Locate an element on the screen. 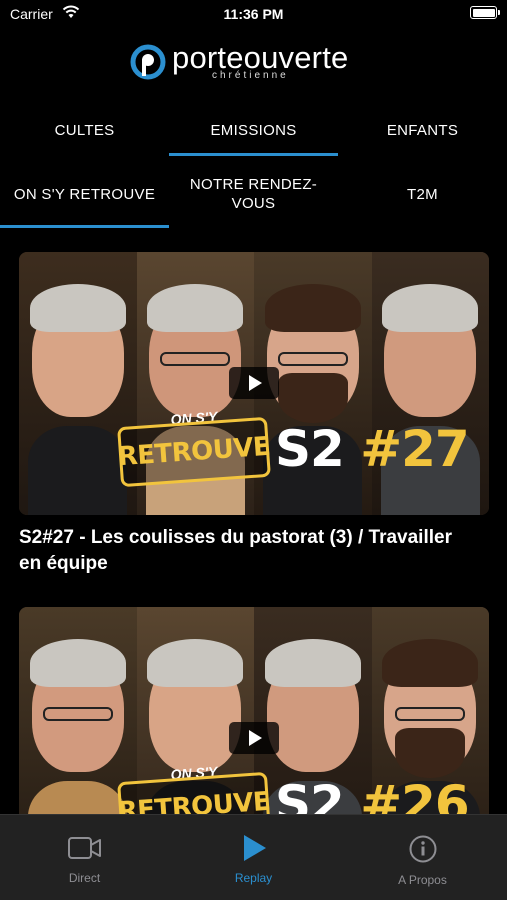  logo-mark-icon is located at coordinates (148, 62).